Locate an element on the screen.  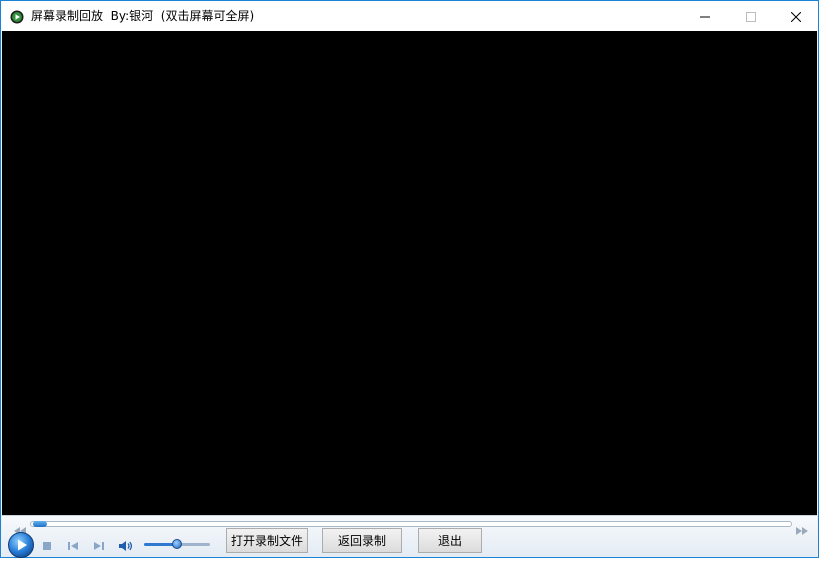
seek-forward-icon is located at coordinates (802, 527).